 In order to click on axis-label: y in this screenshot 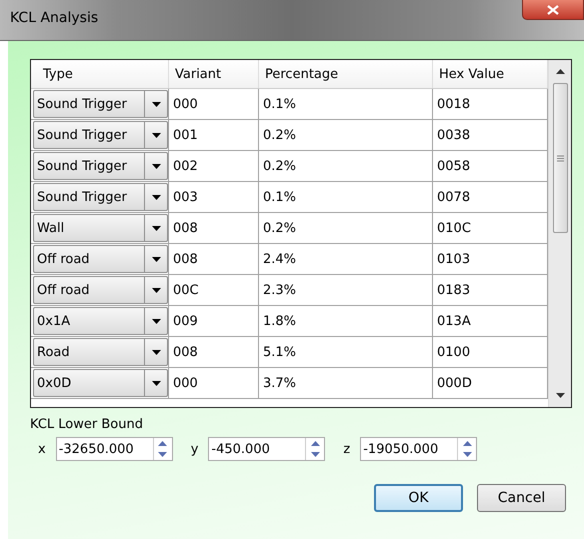, I will do `click(194, 449)`.